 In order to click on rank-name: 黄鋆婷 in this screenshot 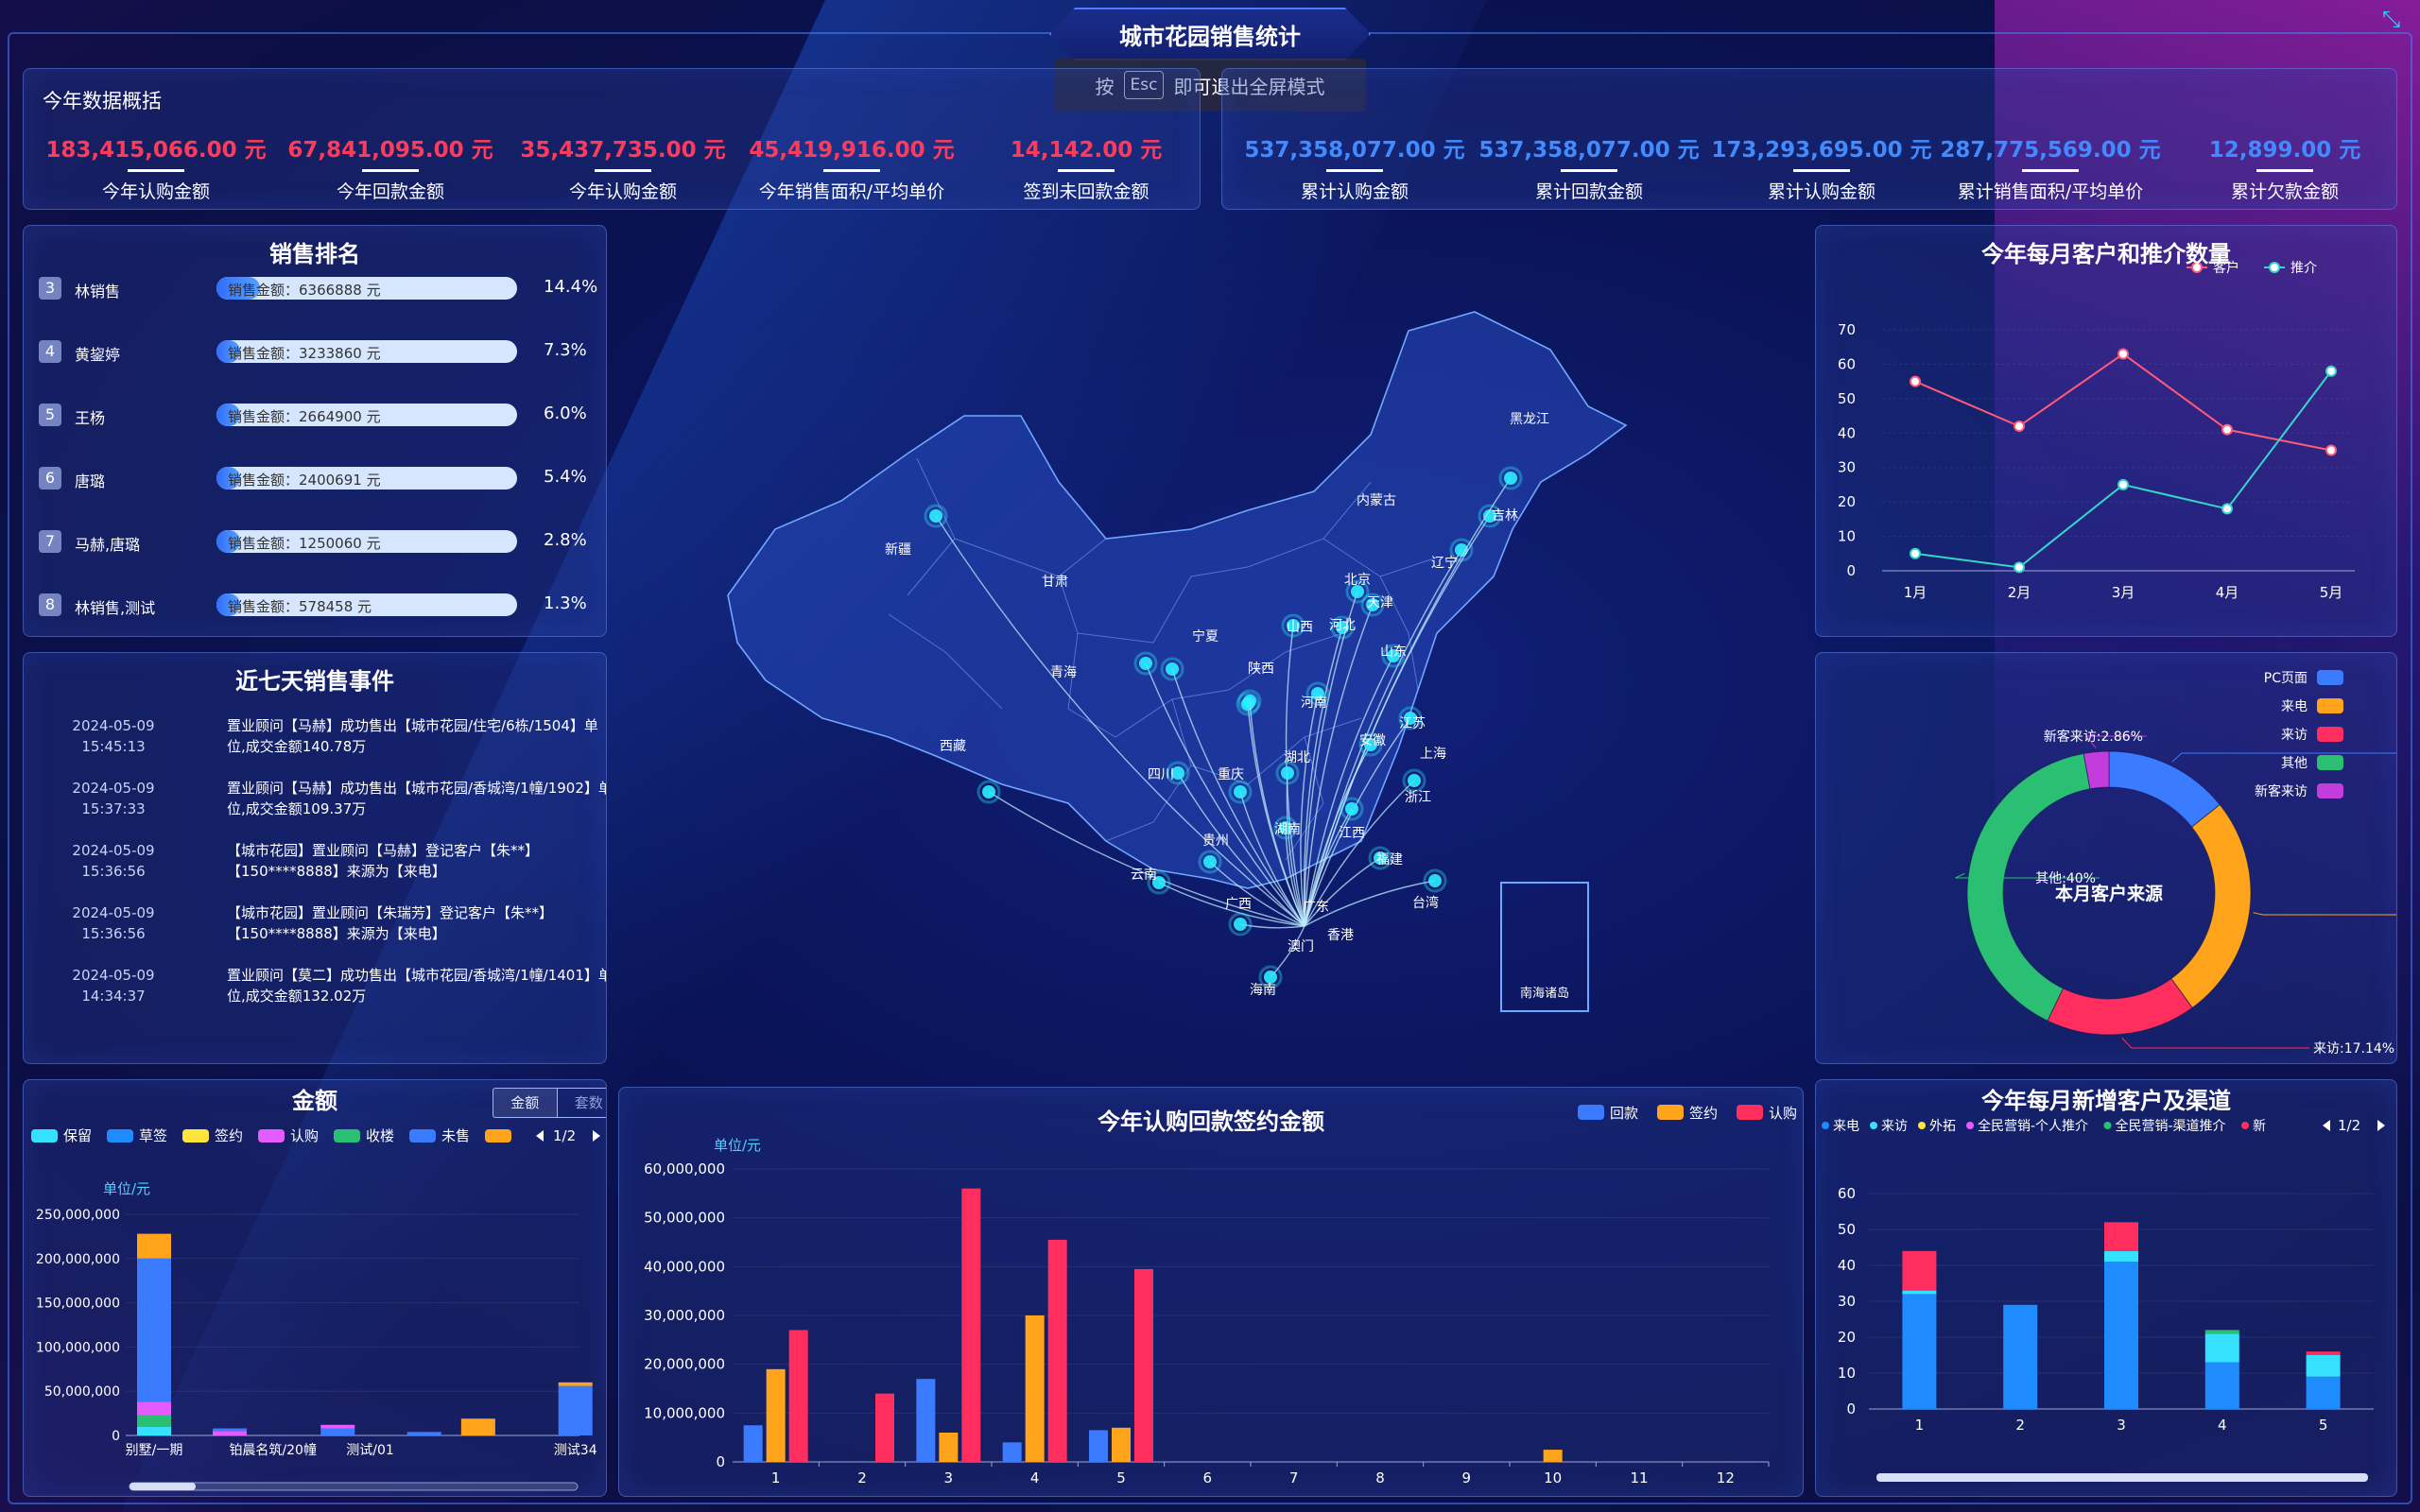, I will do `click(98, 355)`.